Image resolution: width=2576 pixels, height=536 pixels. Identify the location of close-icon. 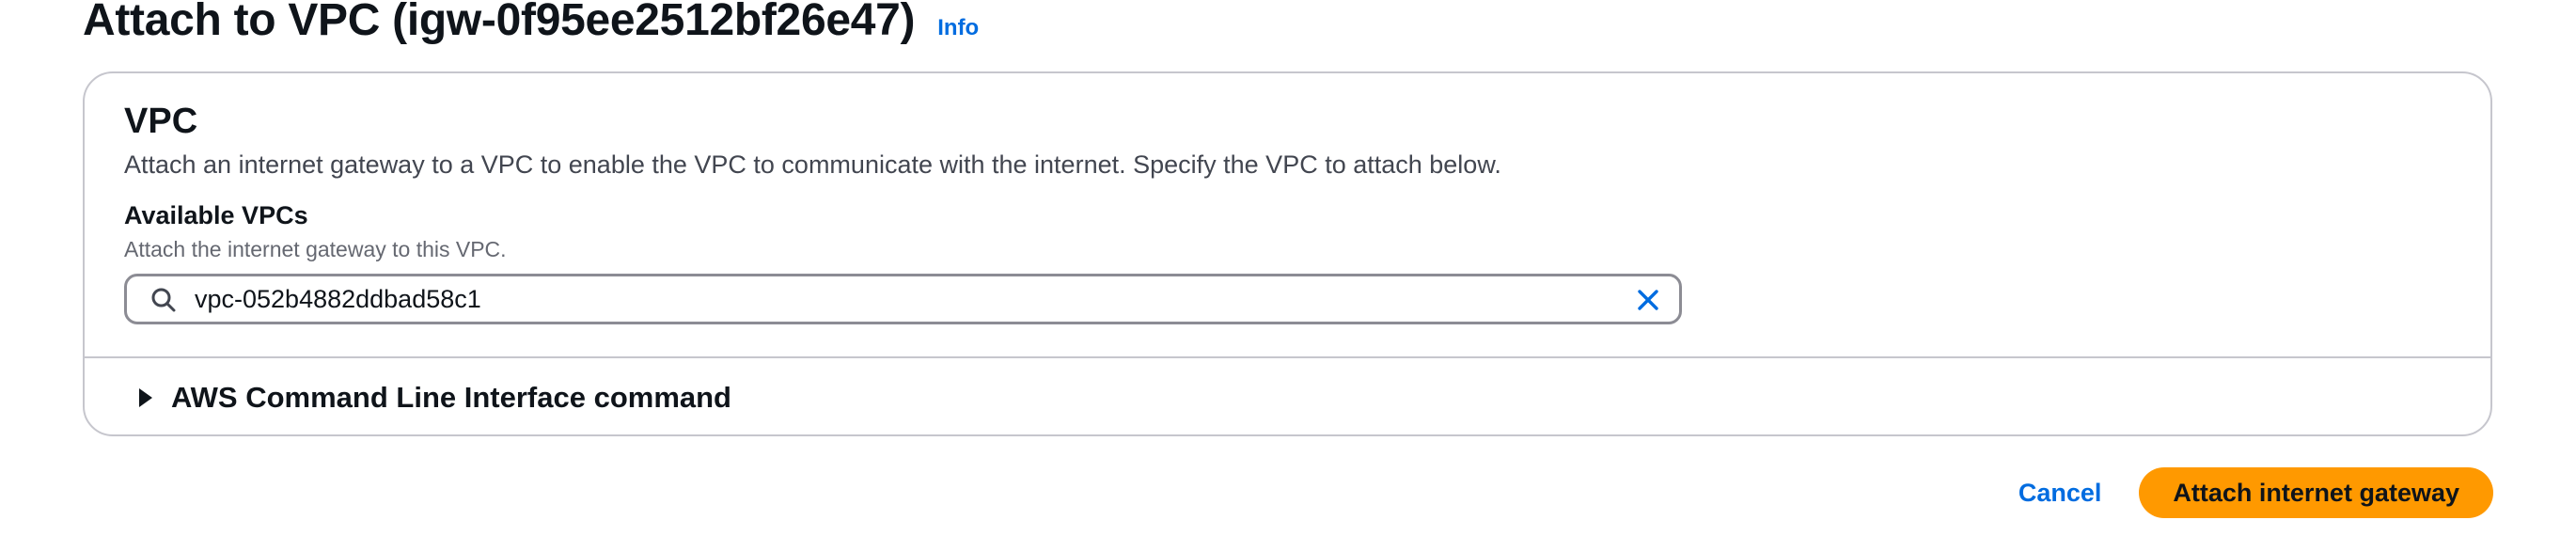
(1648, 300).